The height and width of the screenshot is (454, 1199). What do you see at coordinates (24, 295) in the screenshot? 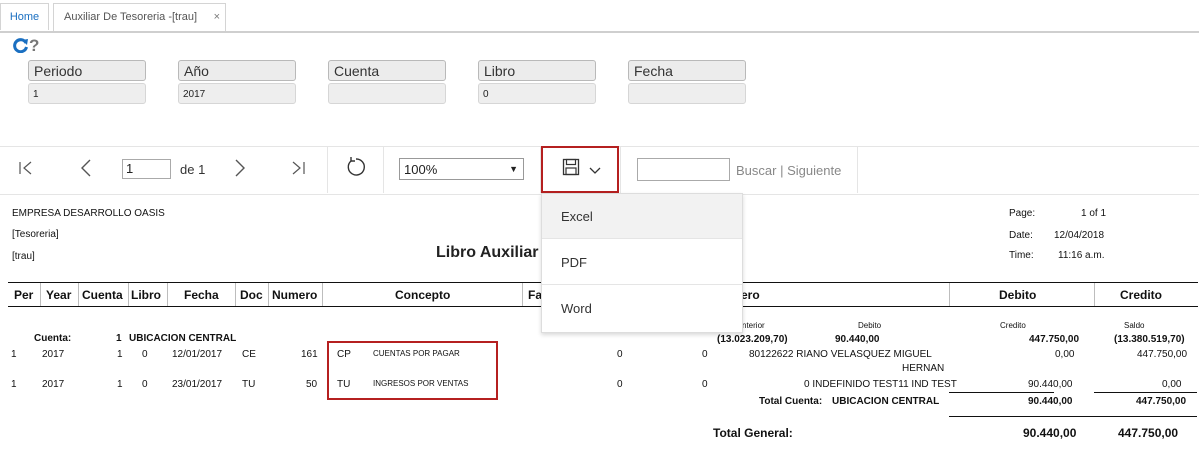
I see `column-header-per: Per` at bounding box center [24, 295].